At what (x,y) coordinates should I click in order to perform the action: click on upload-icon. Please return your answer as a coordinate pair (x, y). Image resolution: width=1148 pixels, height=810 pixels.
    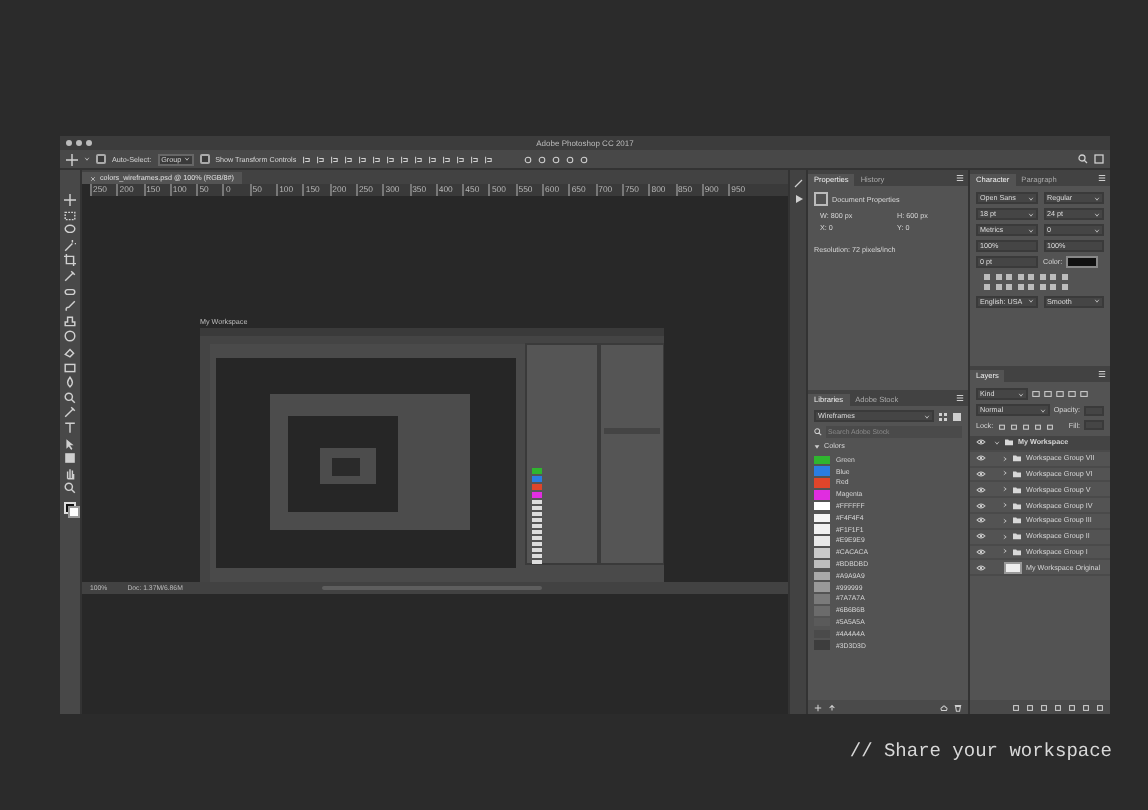
    Looking at the image, I should click on (832, 707).